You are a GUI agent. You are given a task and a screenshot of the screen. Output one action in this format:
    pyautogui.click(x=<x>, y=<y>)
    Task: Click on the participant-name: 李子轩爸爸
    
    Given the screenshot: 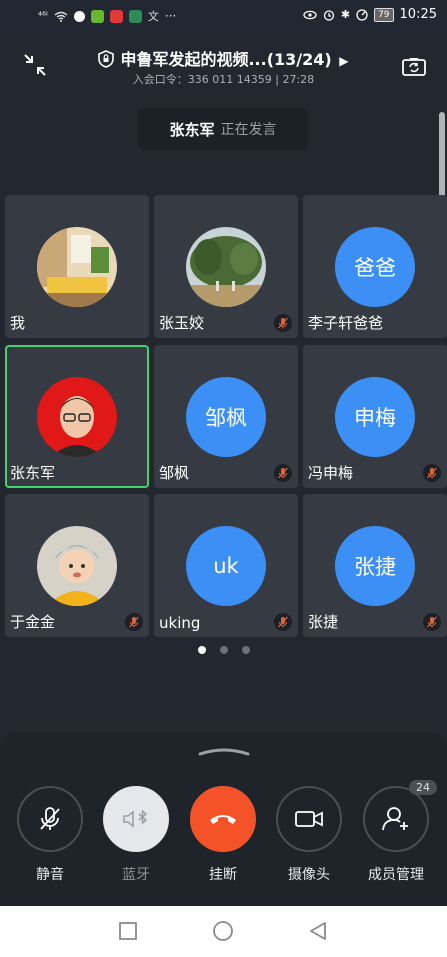 What is the action you would take?
    pyautogui.click(x=346, y=323)
    